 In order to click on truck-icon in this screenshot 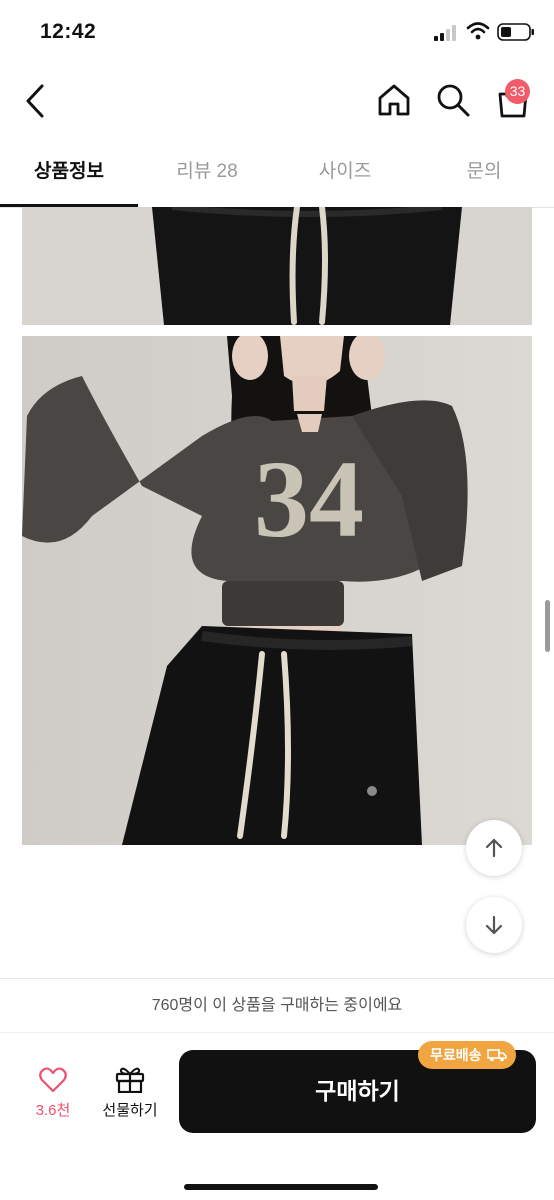, I will do `click(496, 1055)`.